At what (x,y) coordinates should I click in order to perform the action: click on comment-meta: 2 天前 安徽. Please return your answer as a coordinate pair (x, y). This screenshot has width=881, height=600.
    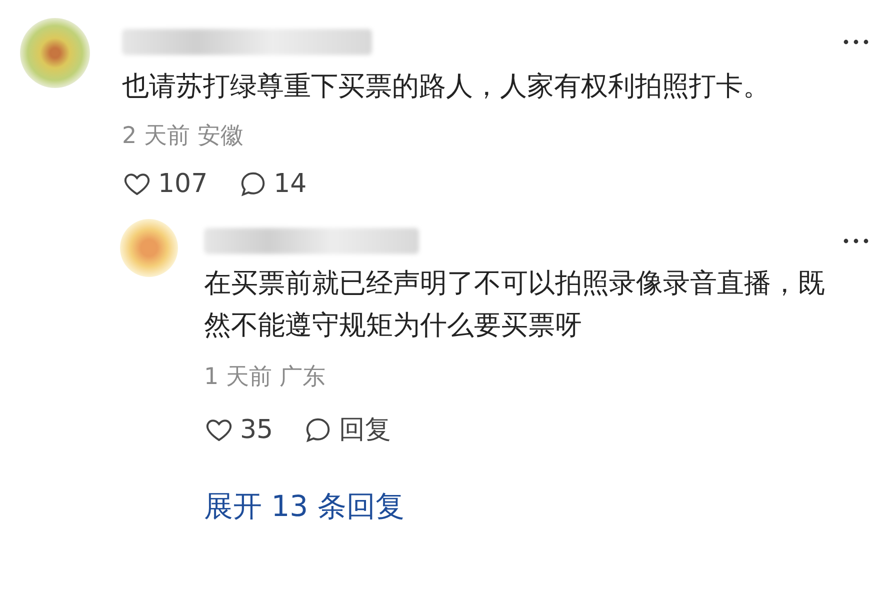
    Looking at the image, I should click on (183, 136).